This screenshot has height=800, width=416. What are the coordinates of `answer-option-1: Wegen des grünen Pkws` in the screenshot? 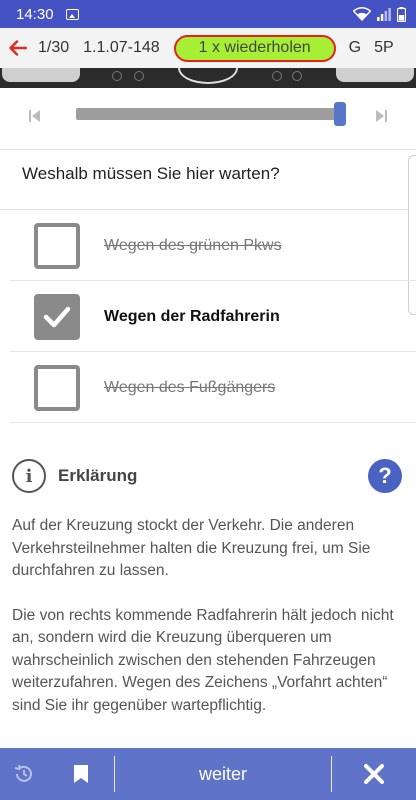 It's located at (213, 246).